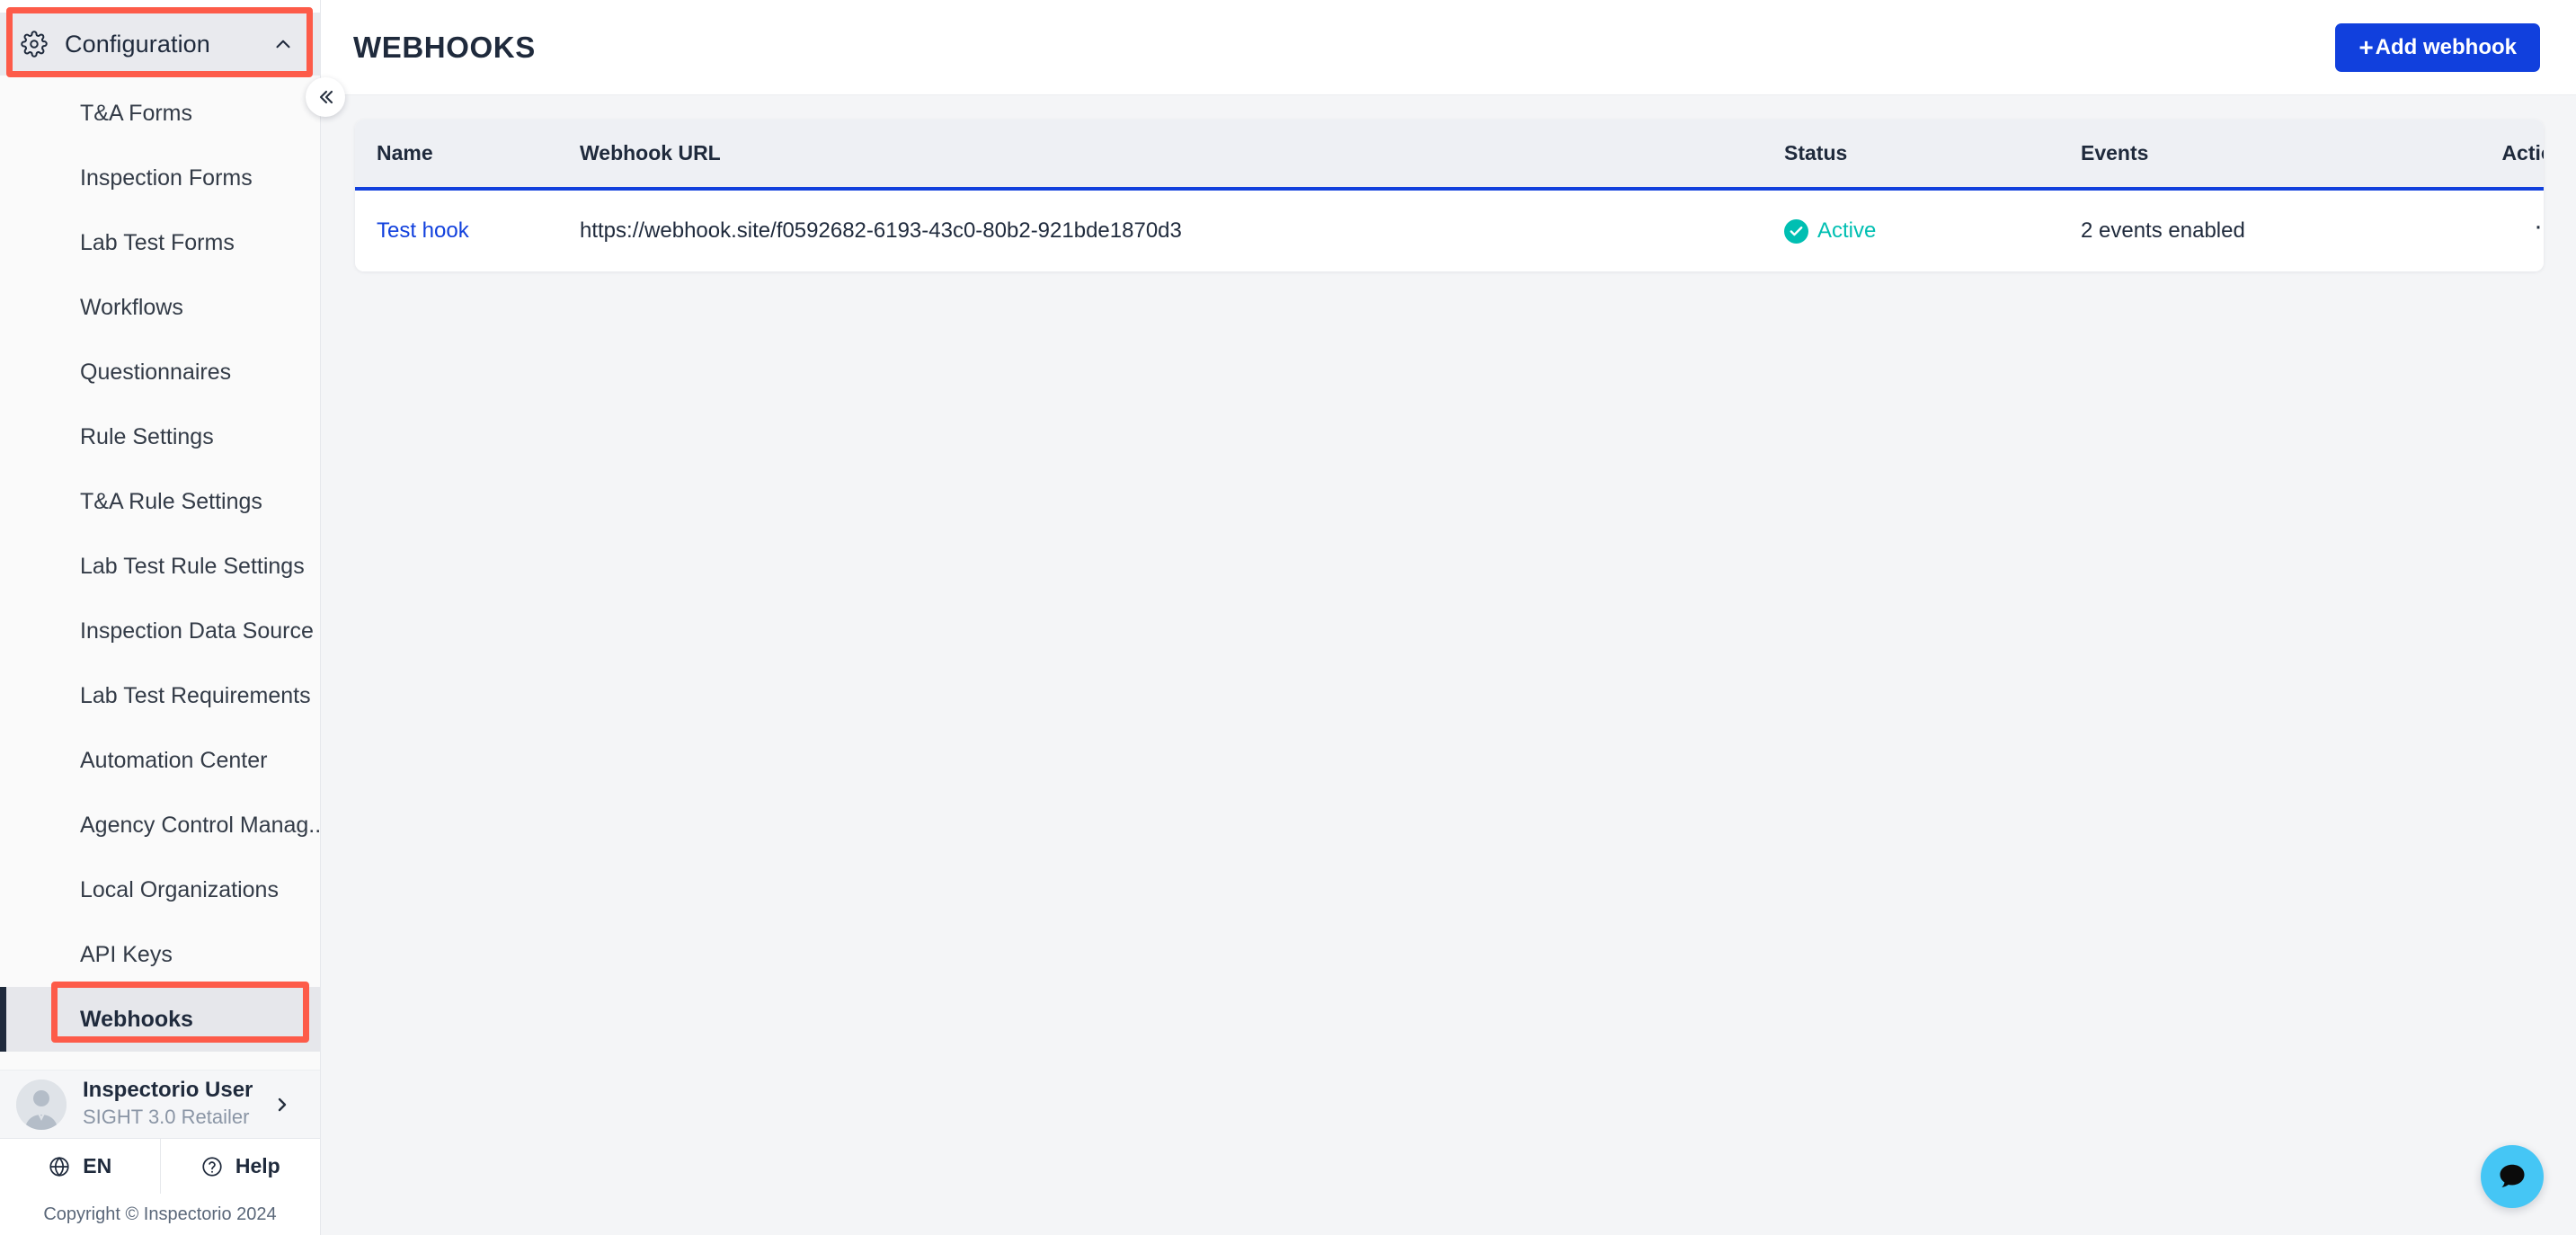  I want to click on add-webhook-button: + Add webhook, so click(2437, 47).